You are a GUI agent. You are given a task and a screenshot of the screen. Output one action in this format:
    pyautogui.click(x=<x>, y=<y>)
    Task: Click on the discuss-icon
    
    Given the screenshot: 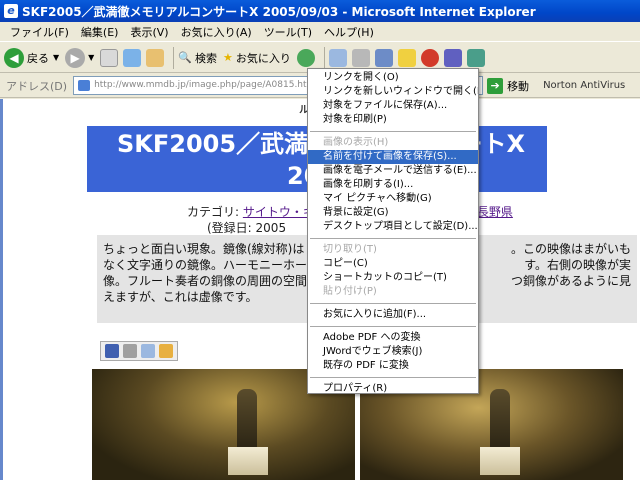 What is the action you would take?
    pyautogui.click(x=406, y=57)
    